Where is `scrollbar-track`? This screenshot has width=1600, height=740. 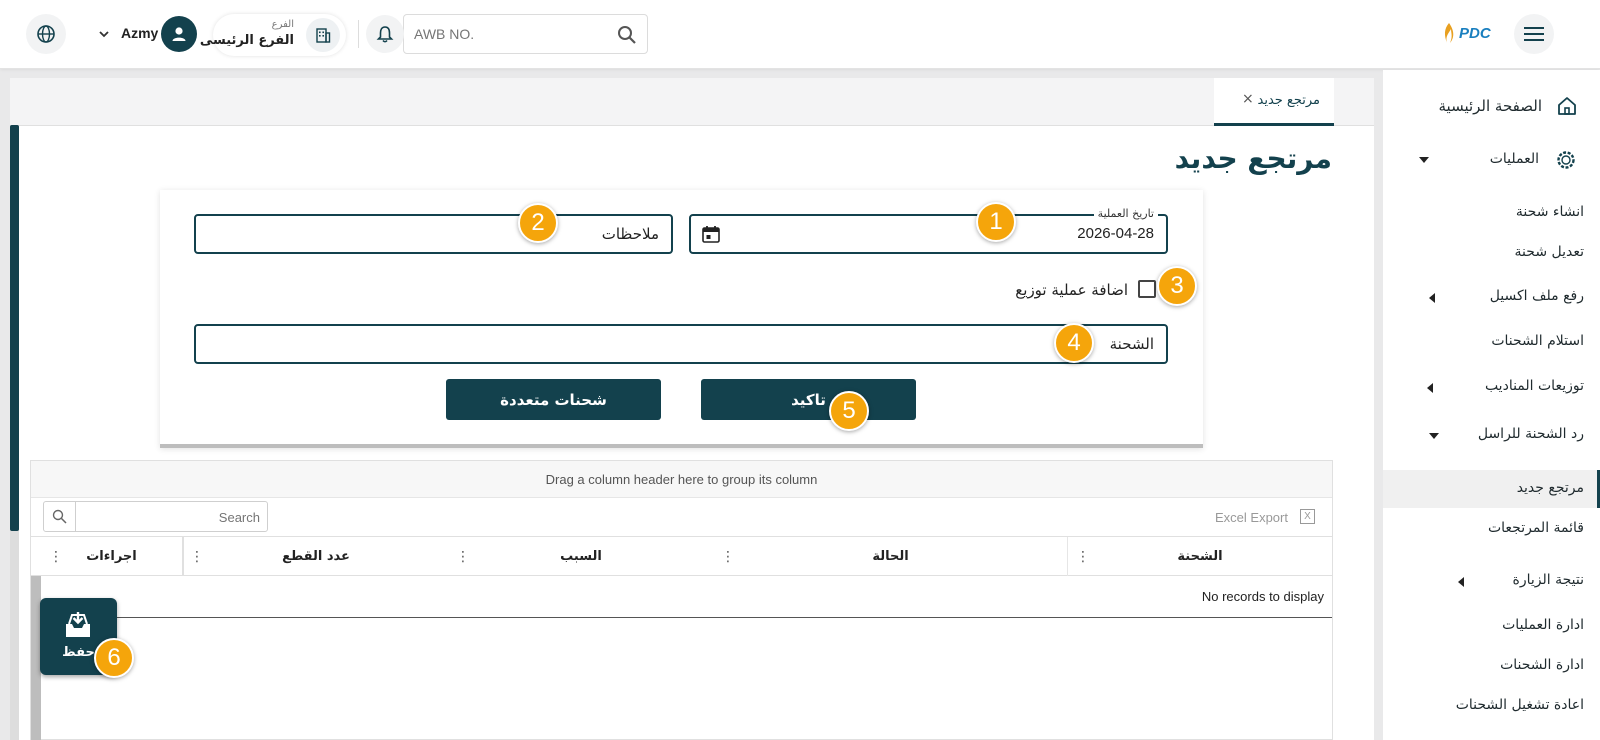 scrollbar-track is located at coordinates (14, 432).